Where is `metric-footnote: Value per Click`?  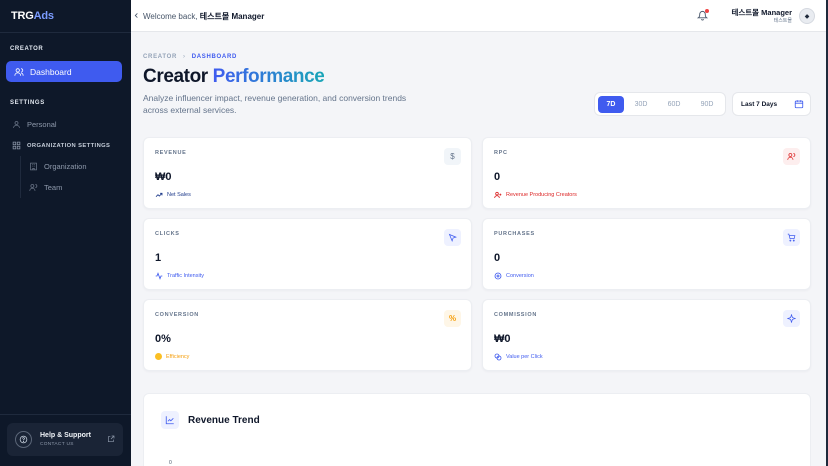
metric-footnote: Value per Click is located at coordinates (518, 357).